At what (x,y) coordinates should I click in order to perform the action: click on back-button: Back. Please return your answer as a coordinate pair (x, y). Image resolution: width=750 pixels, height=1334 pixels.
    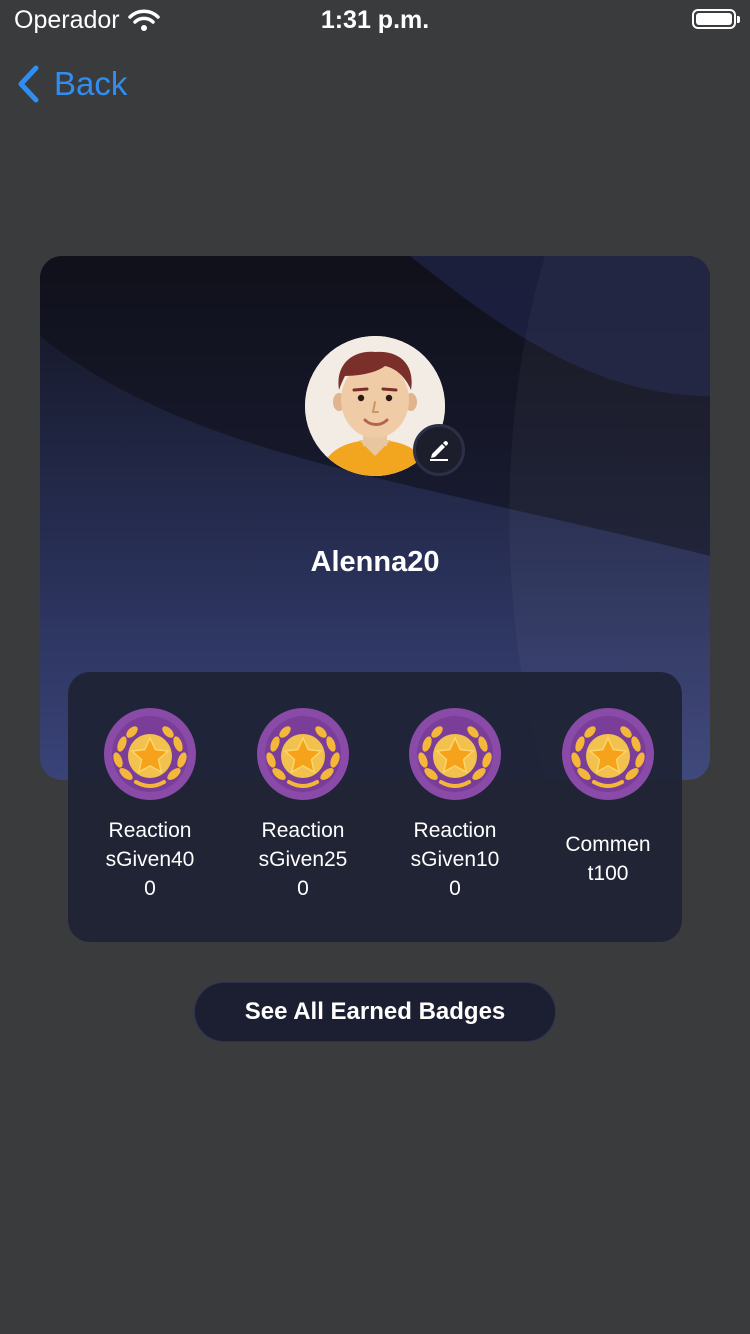
    Looking at the image, I should click on (71, 84).